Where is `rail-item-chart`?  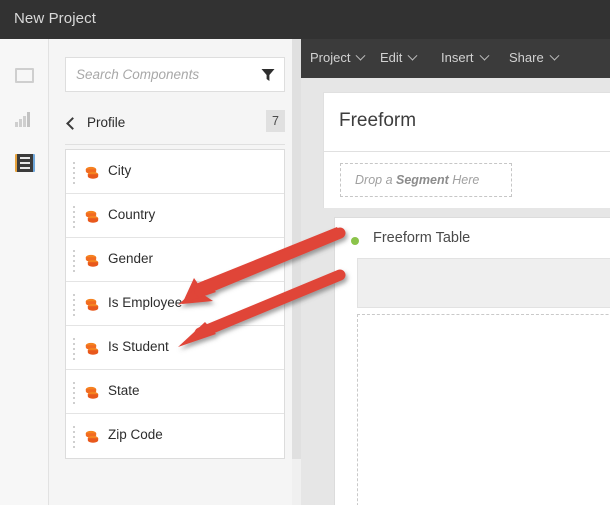
rail-item-chart is located at coordinates (24, 119).